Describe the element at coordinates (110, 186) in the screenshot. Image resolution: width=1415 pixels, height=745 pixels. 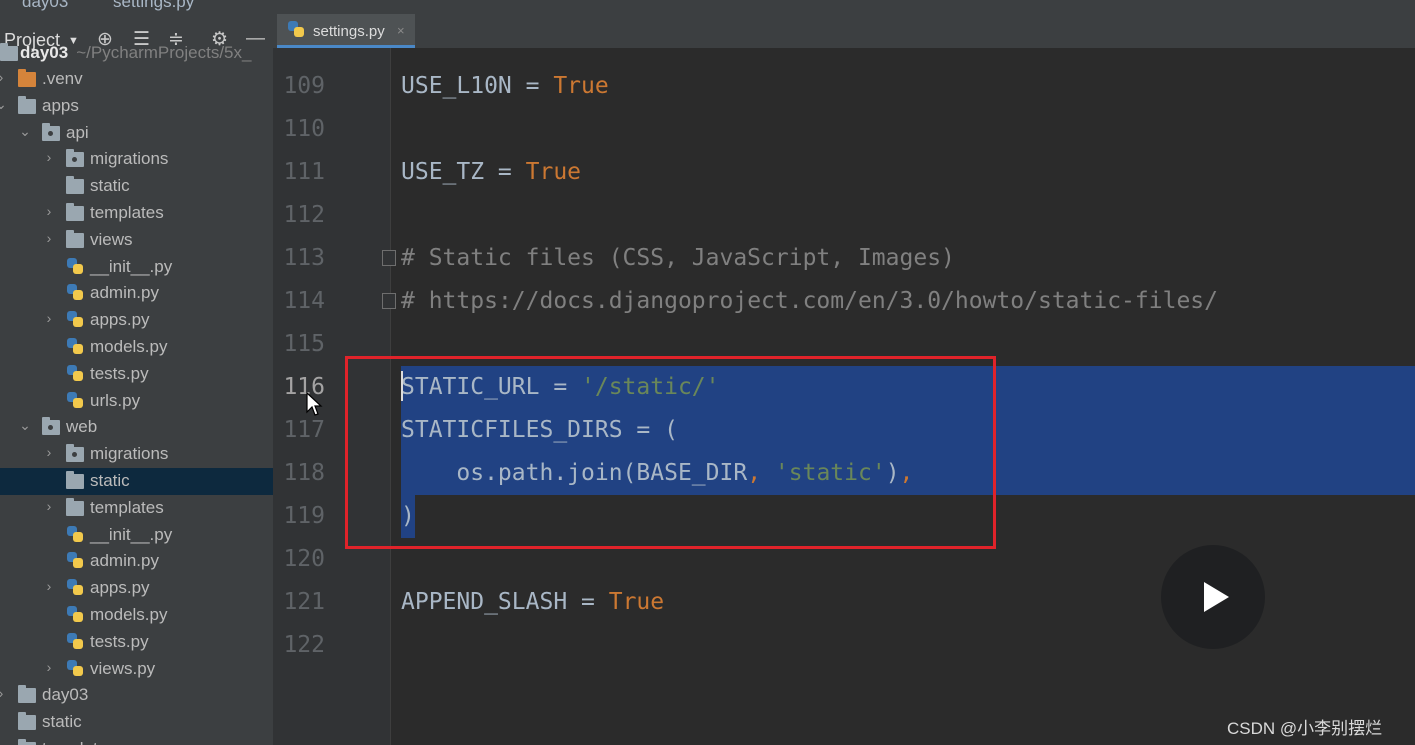
I see `tree-item-label: static` at that location.